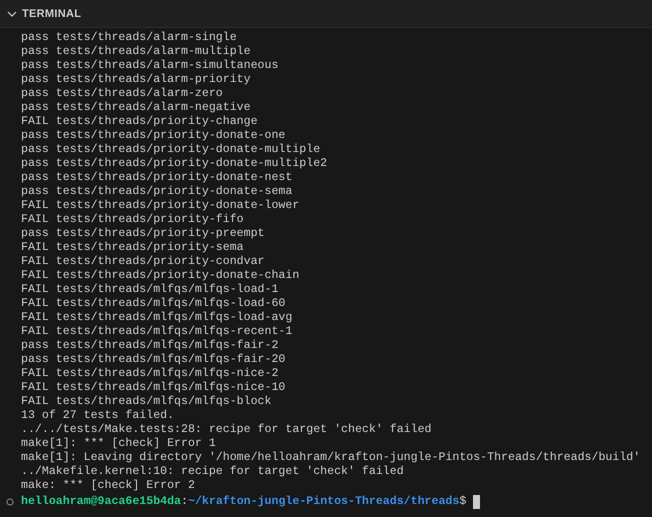 The width and height of the screenshot is (652, 517). I want to click on output-line: FAIL tests/threads/mlfqs/mlfqs-block, so click(146, 402).